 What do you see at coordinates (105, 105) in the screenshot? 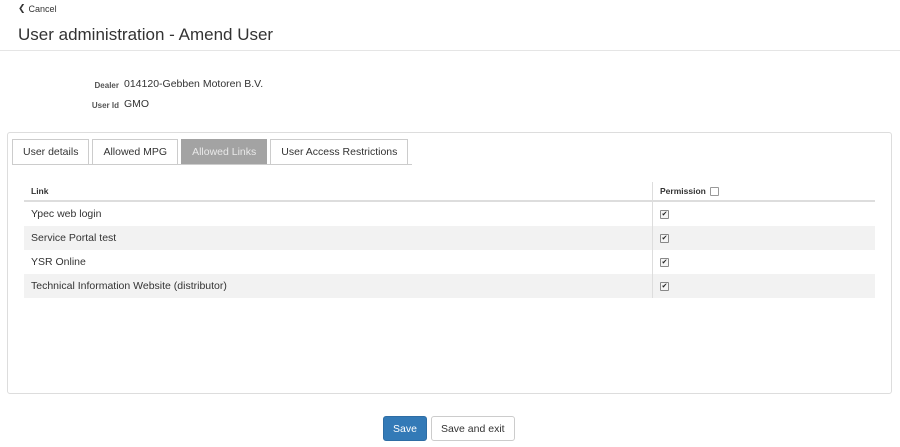
I see `user-id-label: User Id` at bounding box center [105, 105].